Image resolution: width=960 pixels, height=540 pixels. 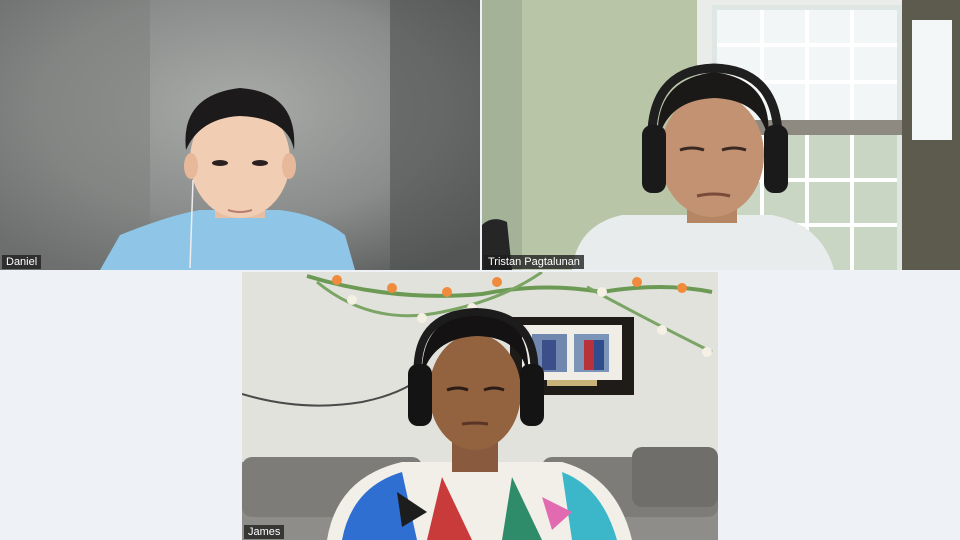 I want to click on participant-name-label: Tristan Pagtalunan, so click(x=534, y=262).